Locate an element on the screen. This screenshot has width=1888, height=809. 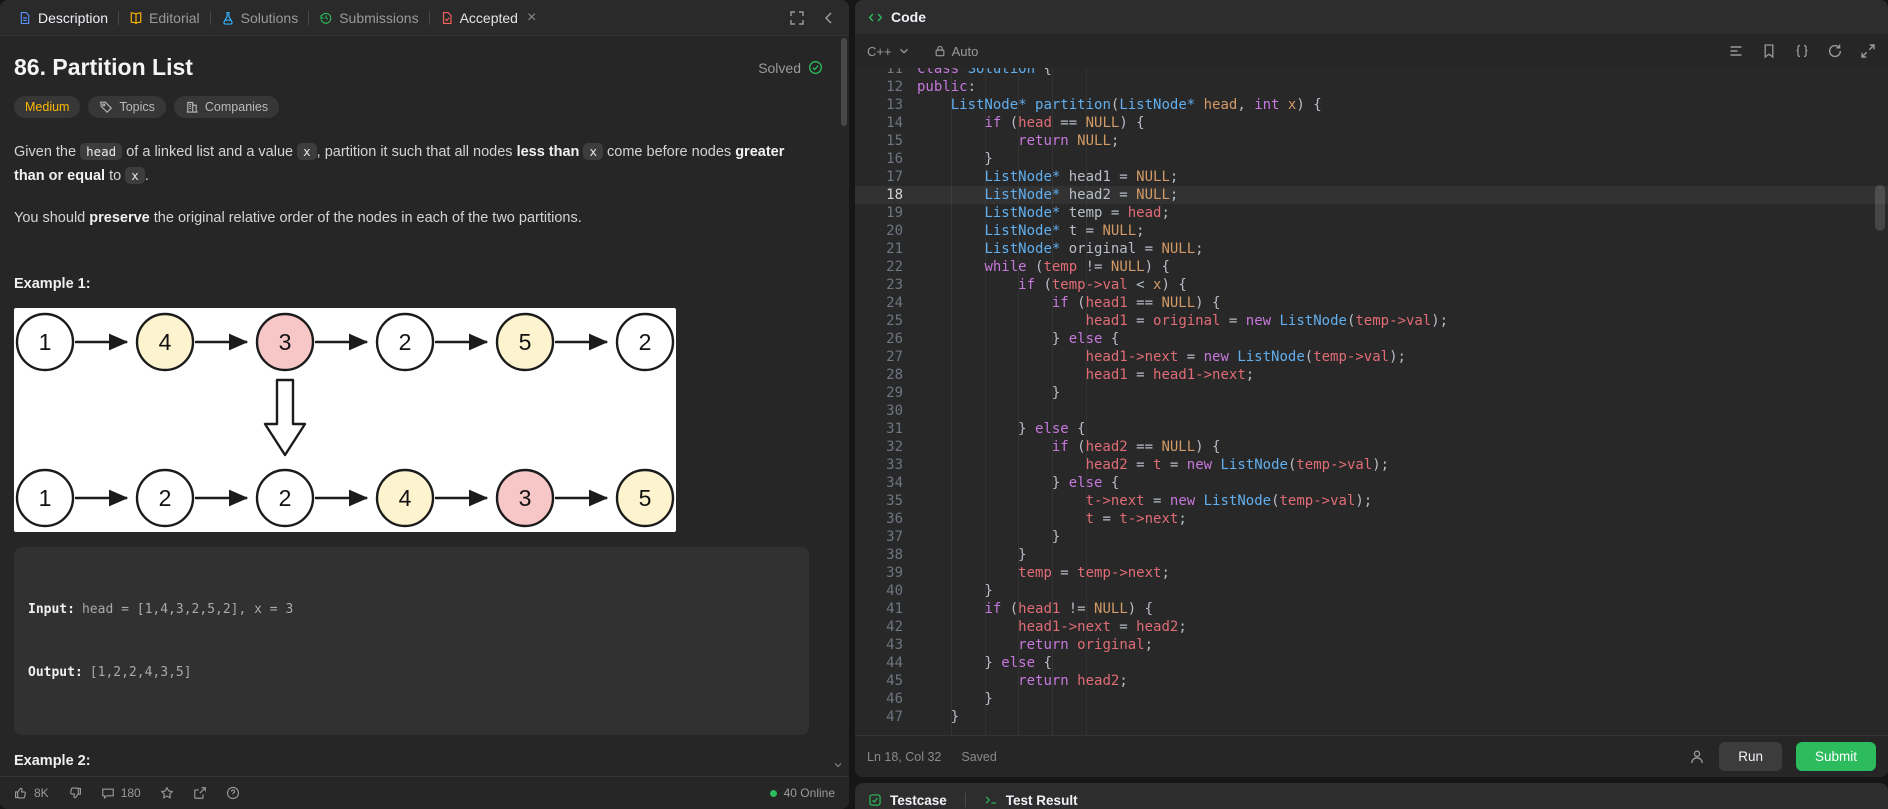
share-button is located at coordinates (200, 793).